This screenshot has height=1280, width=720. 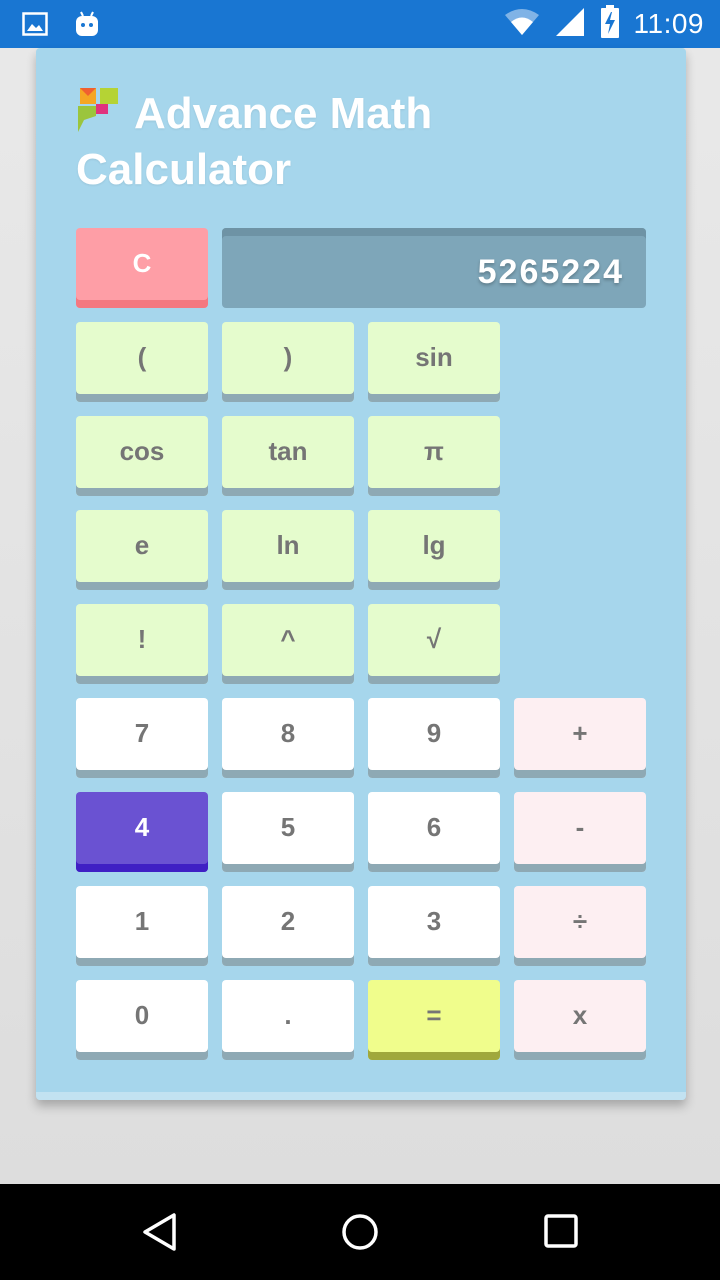 I want to click on navigation-bar, so click(x=360, y=1232).